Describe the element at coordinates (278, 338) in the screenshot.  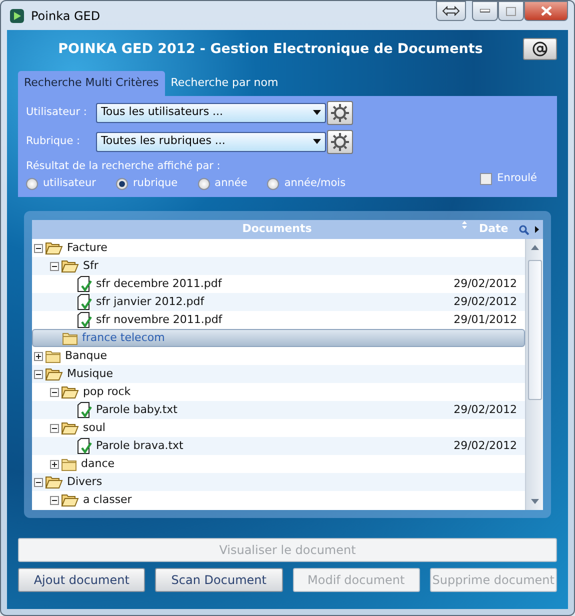
I see `tree-row: france telecom` at that location.